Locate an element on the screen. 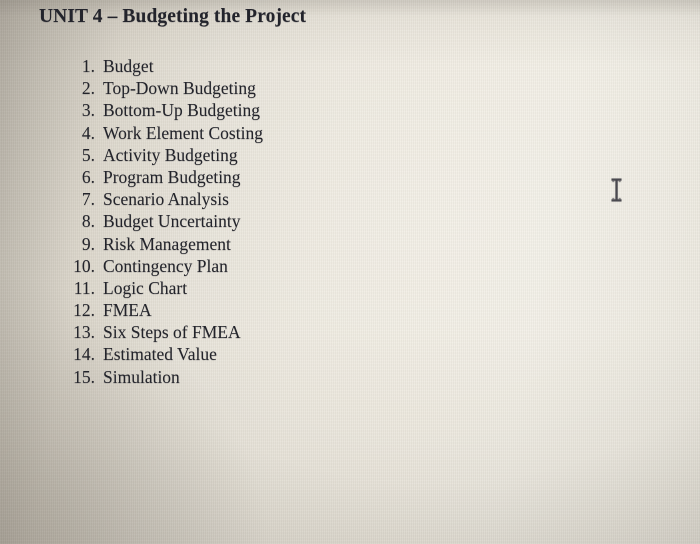 This screenshot has height=544, width=700. list-item-label: Six Steps of FMEA is located at coordinates (172, 332).